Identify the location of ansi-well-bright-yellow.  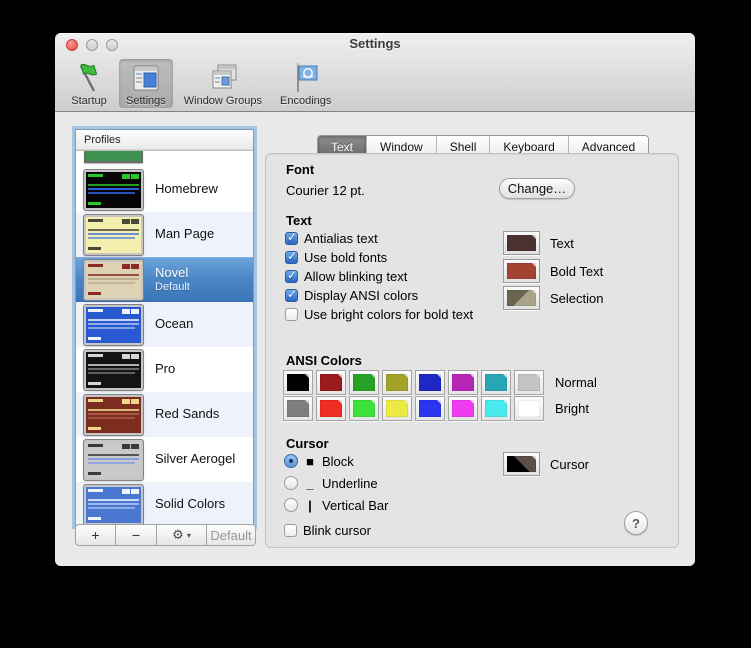
(397, 408).